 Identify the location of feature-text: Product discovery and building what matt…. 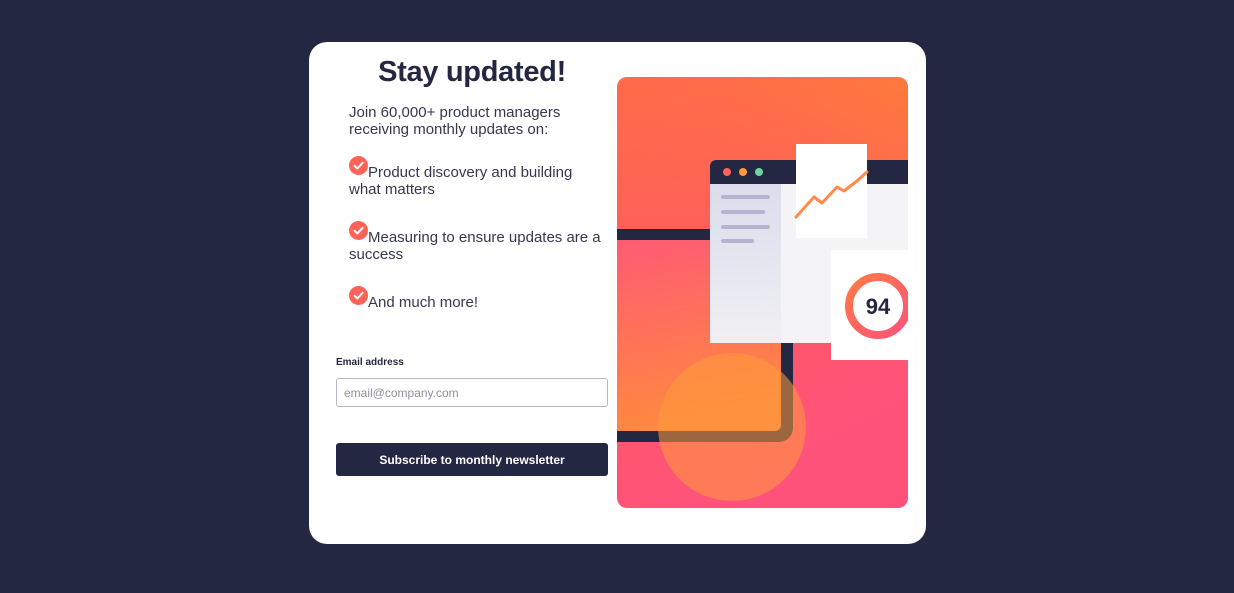
(461, 181).